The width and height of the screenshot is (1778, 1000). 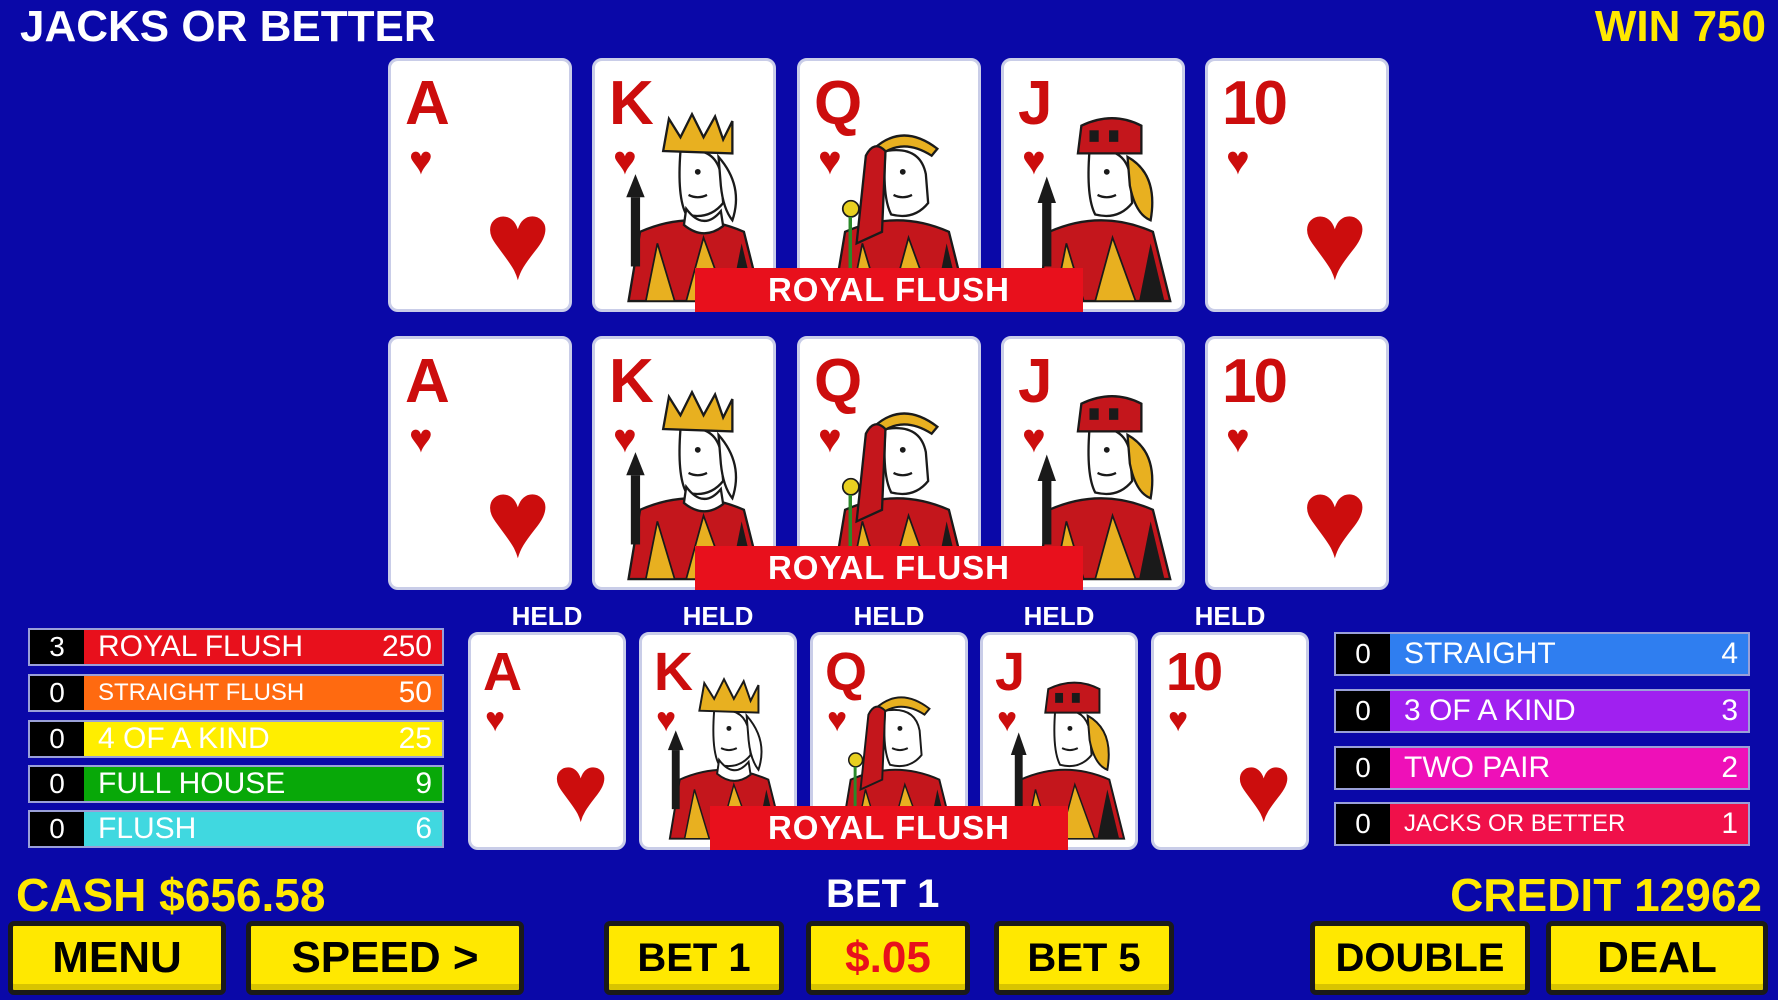 What do you see at coordinates (147, 828) in the screenshot?
I see `paytable-hand-name: FLUSH` at bounding box center [147, 828].